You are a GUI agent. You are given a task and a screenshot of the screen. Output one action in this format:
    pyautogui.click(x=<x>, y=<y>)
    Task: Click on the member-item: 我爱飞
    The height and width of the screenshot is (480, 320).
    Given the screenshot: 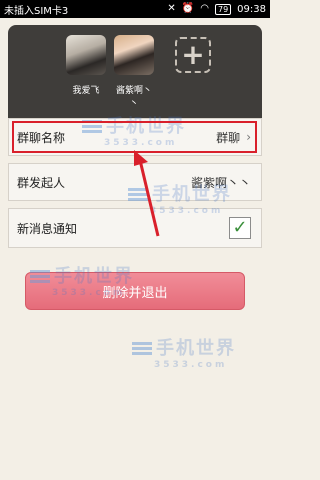 What is the action you would take?
    pyautogui.click(x=86, y=65)
    